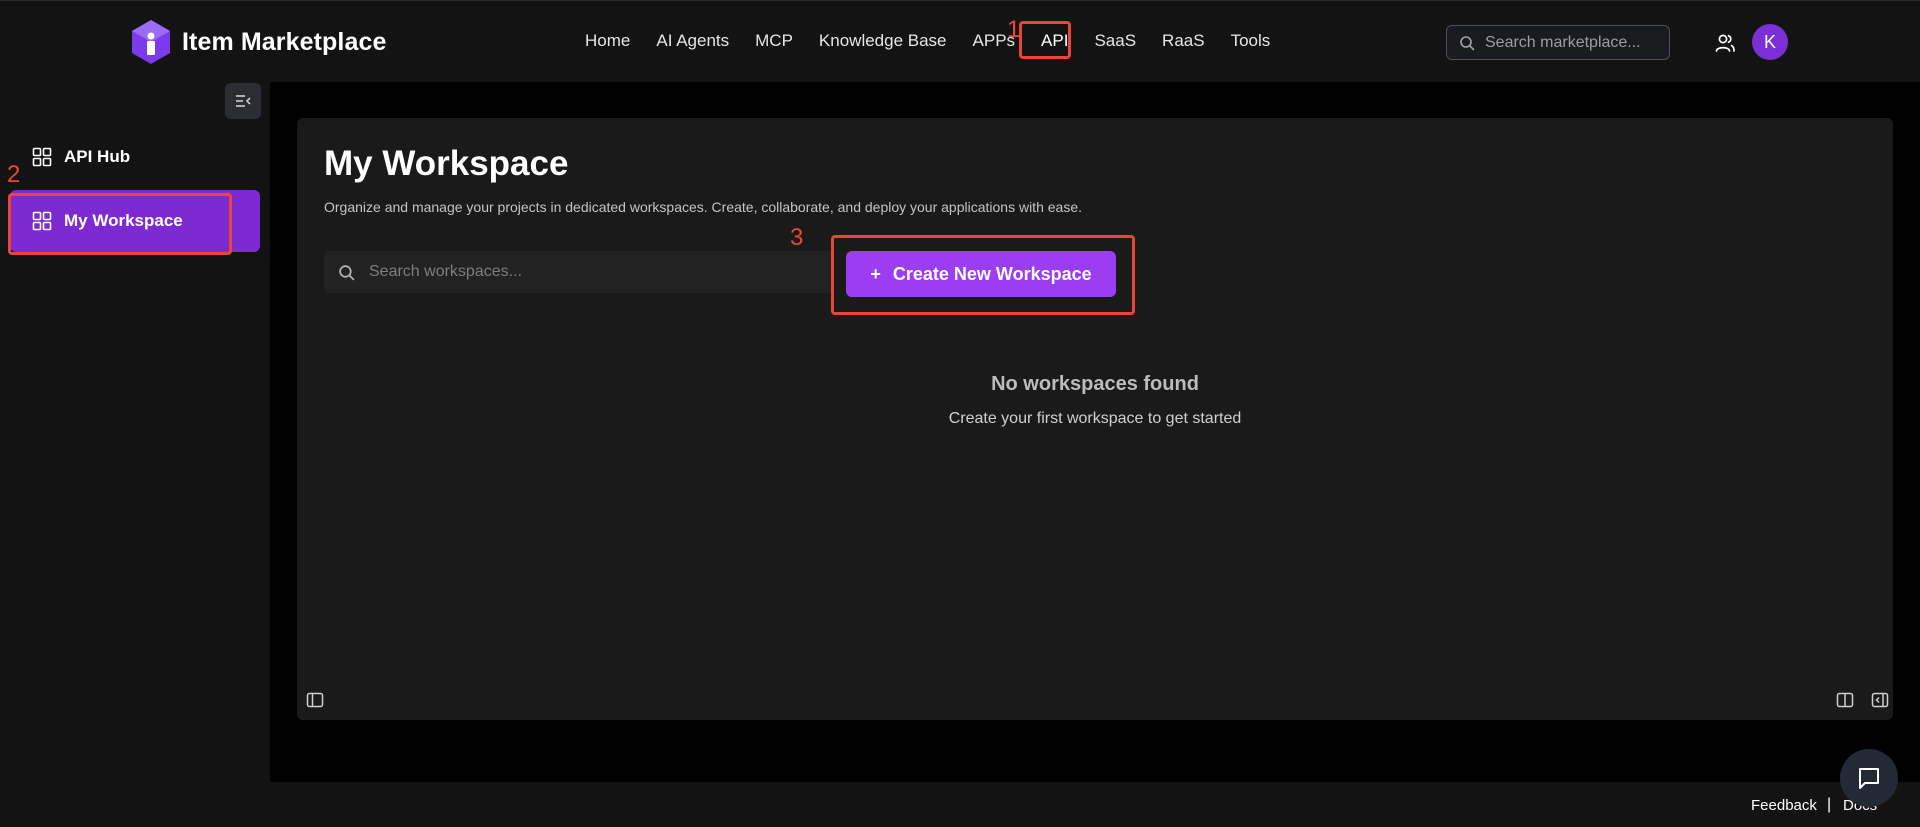  What do you see at coordinates (14, 174) in the screenshot?
I see `annotation-number: 2` at bounding box center [14, 174].